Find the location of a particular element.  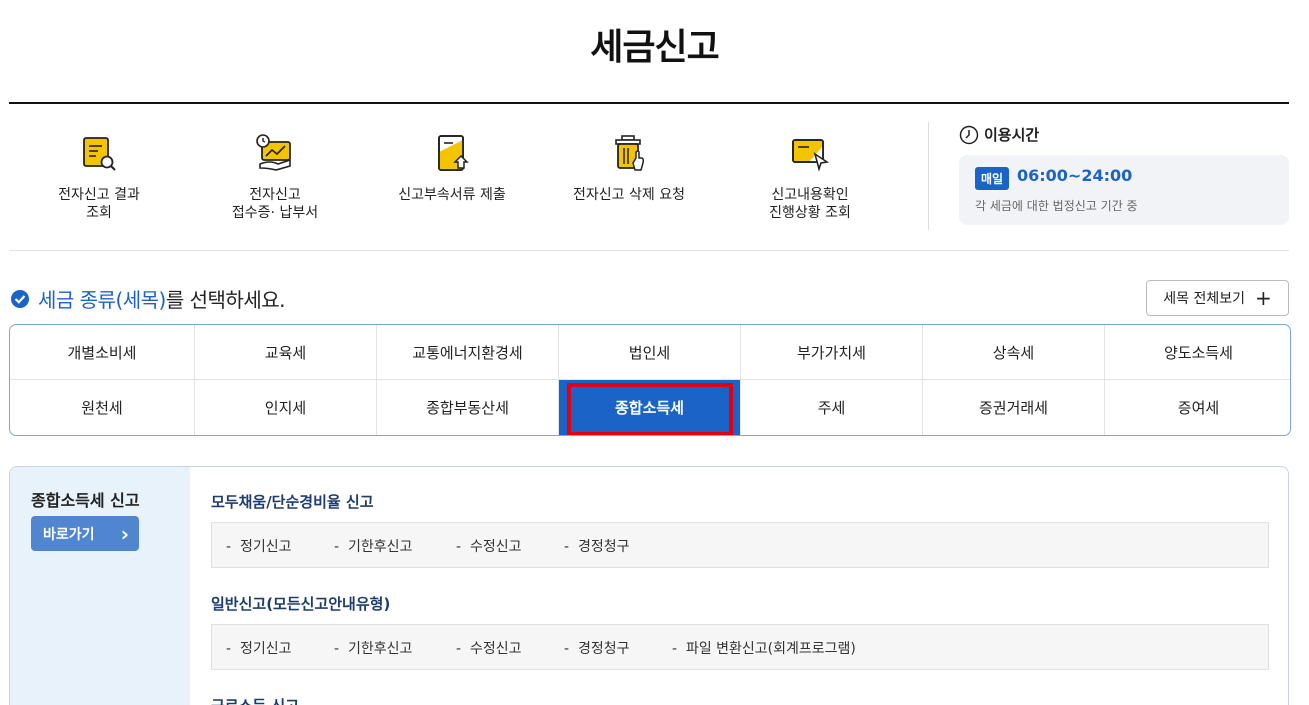

quick-item-delete-request: 전자신고 삭제 요청 is located at coordinates (629, 167).